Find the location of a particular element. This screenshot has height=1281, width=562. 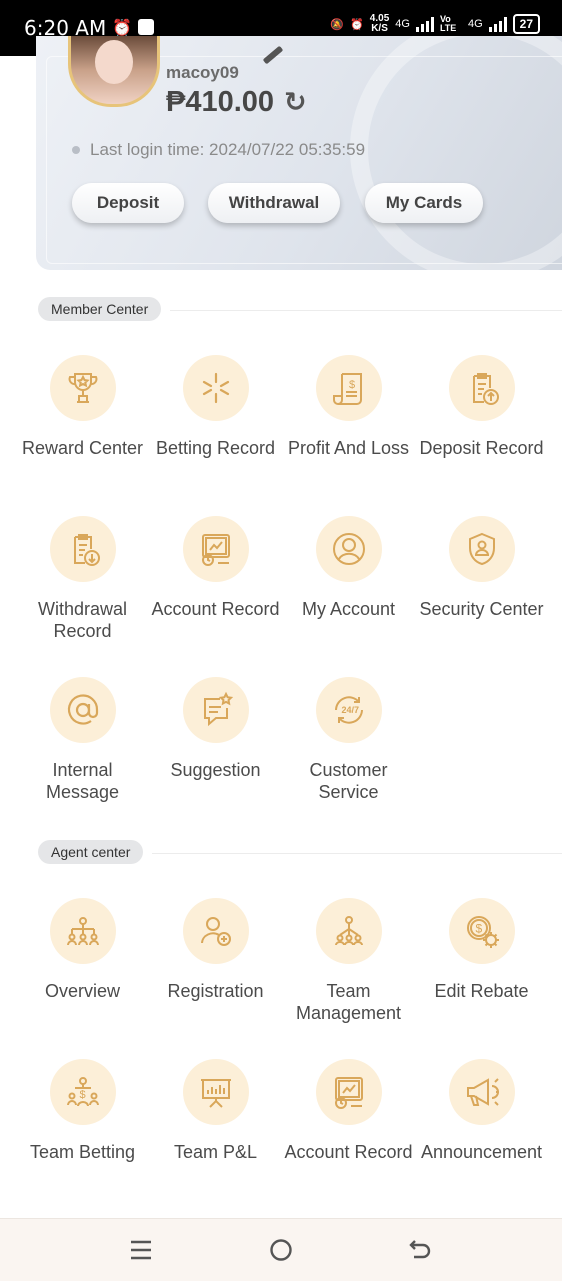

org-chart-icon is located at coordinates (82, 931).